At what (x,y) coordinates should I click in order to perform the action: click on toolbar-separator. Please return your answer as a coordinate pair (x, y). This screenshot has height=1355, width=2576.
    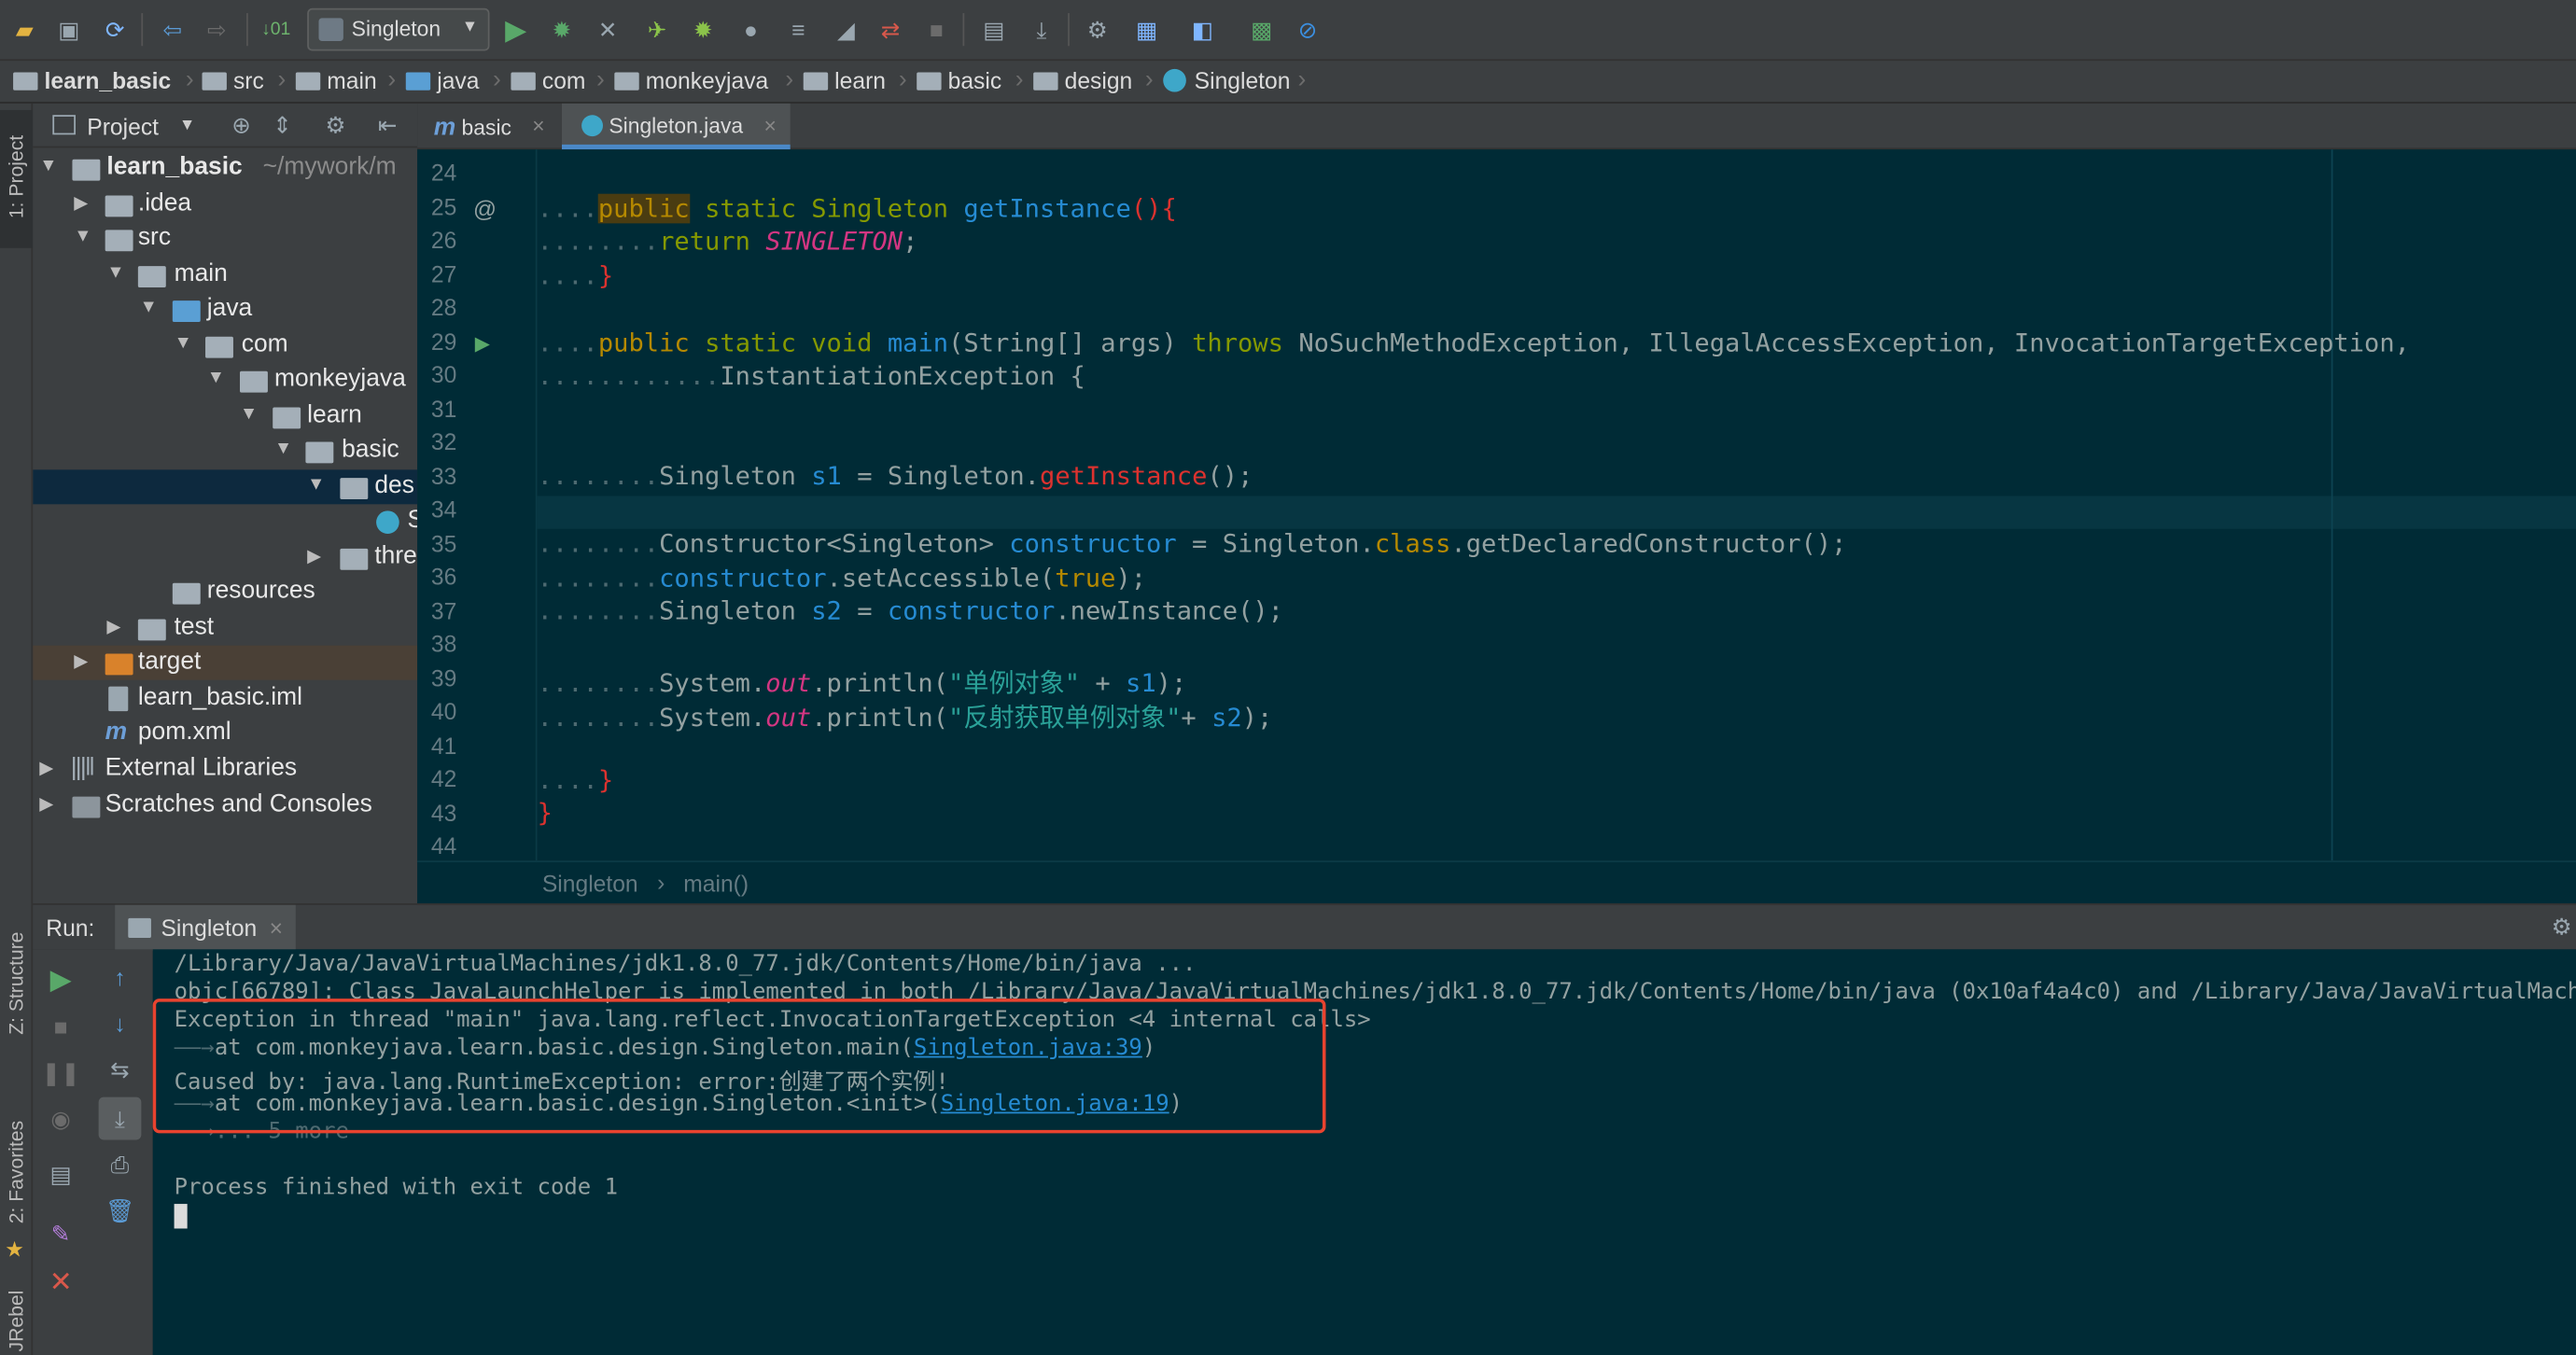
    Looking at the image, I should click on (1069, 30).